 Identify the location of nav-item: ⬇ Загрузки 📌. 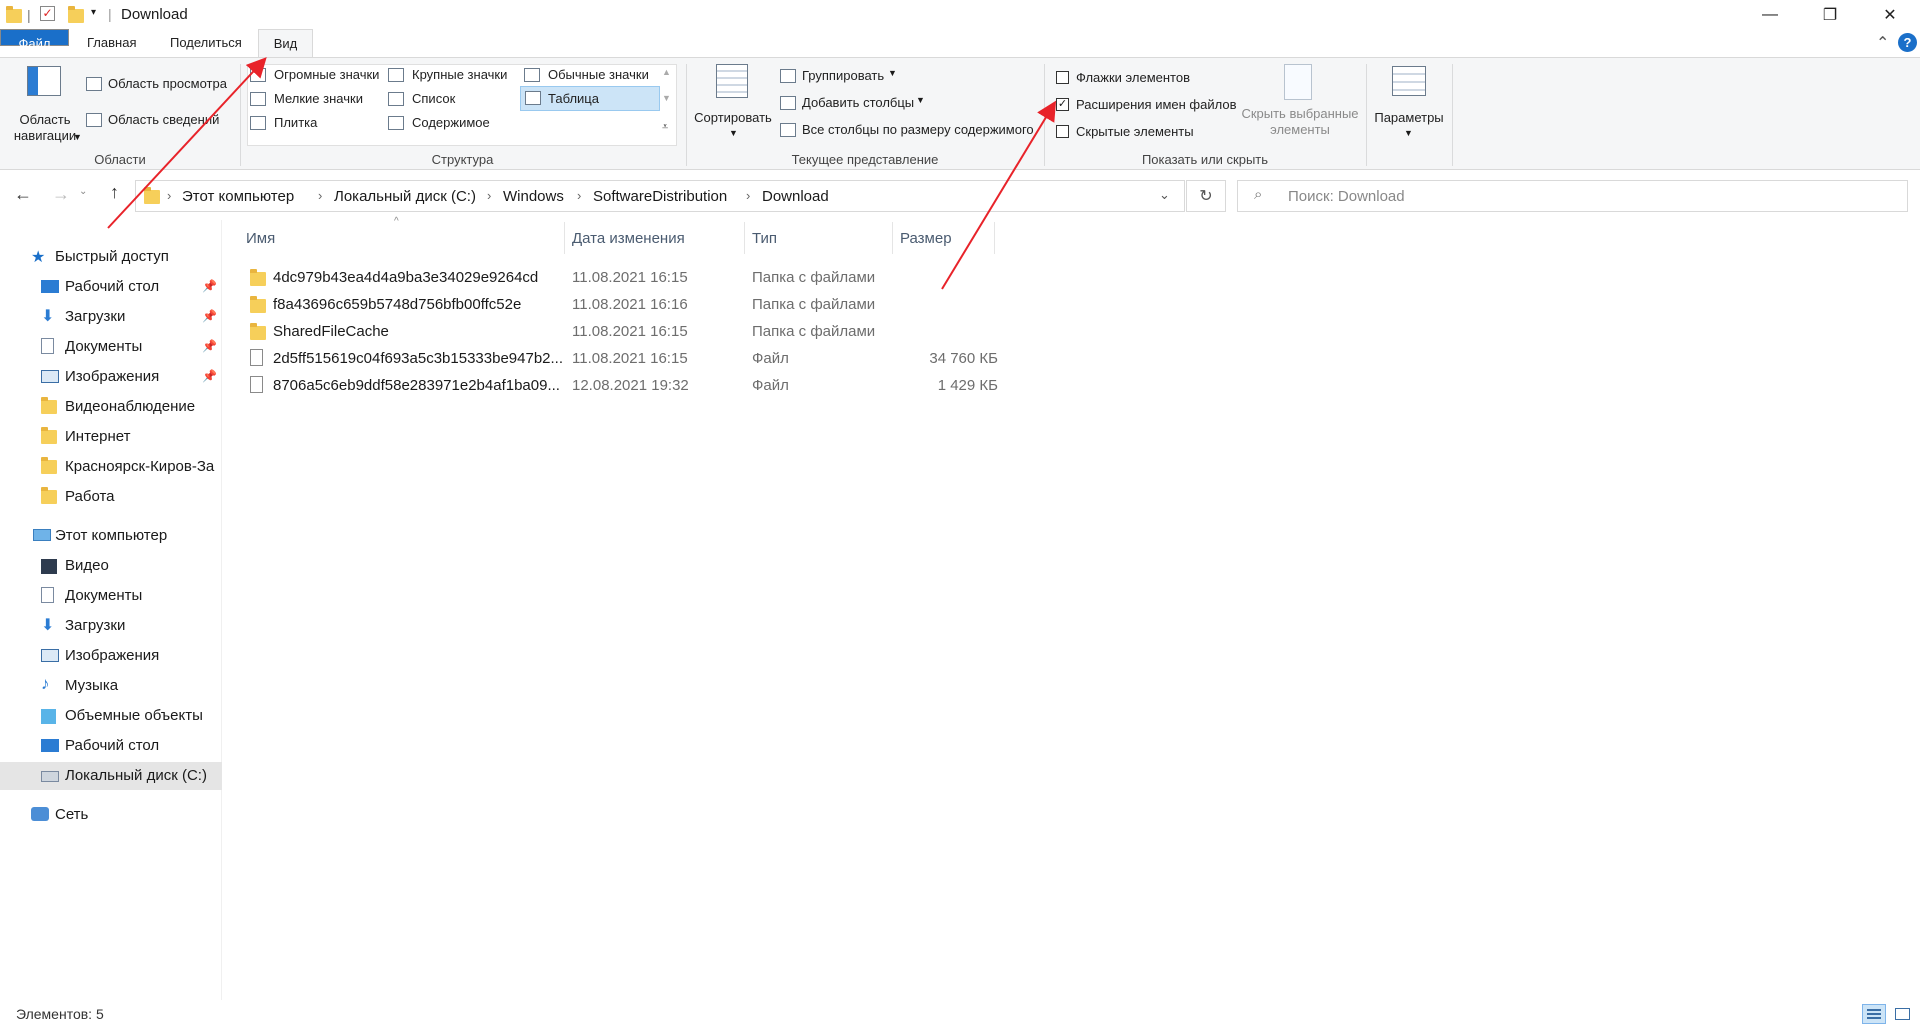
(111, 317).